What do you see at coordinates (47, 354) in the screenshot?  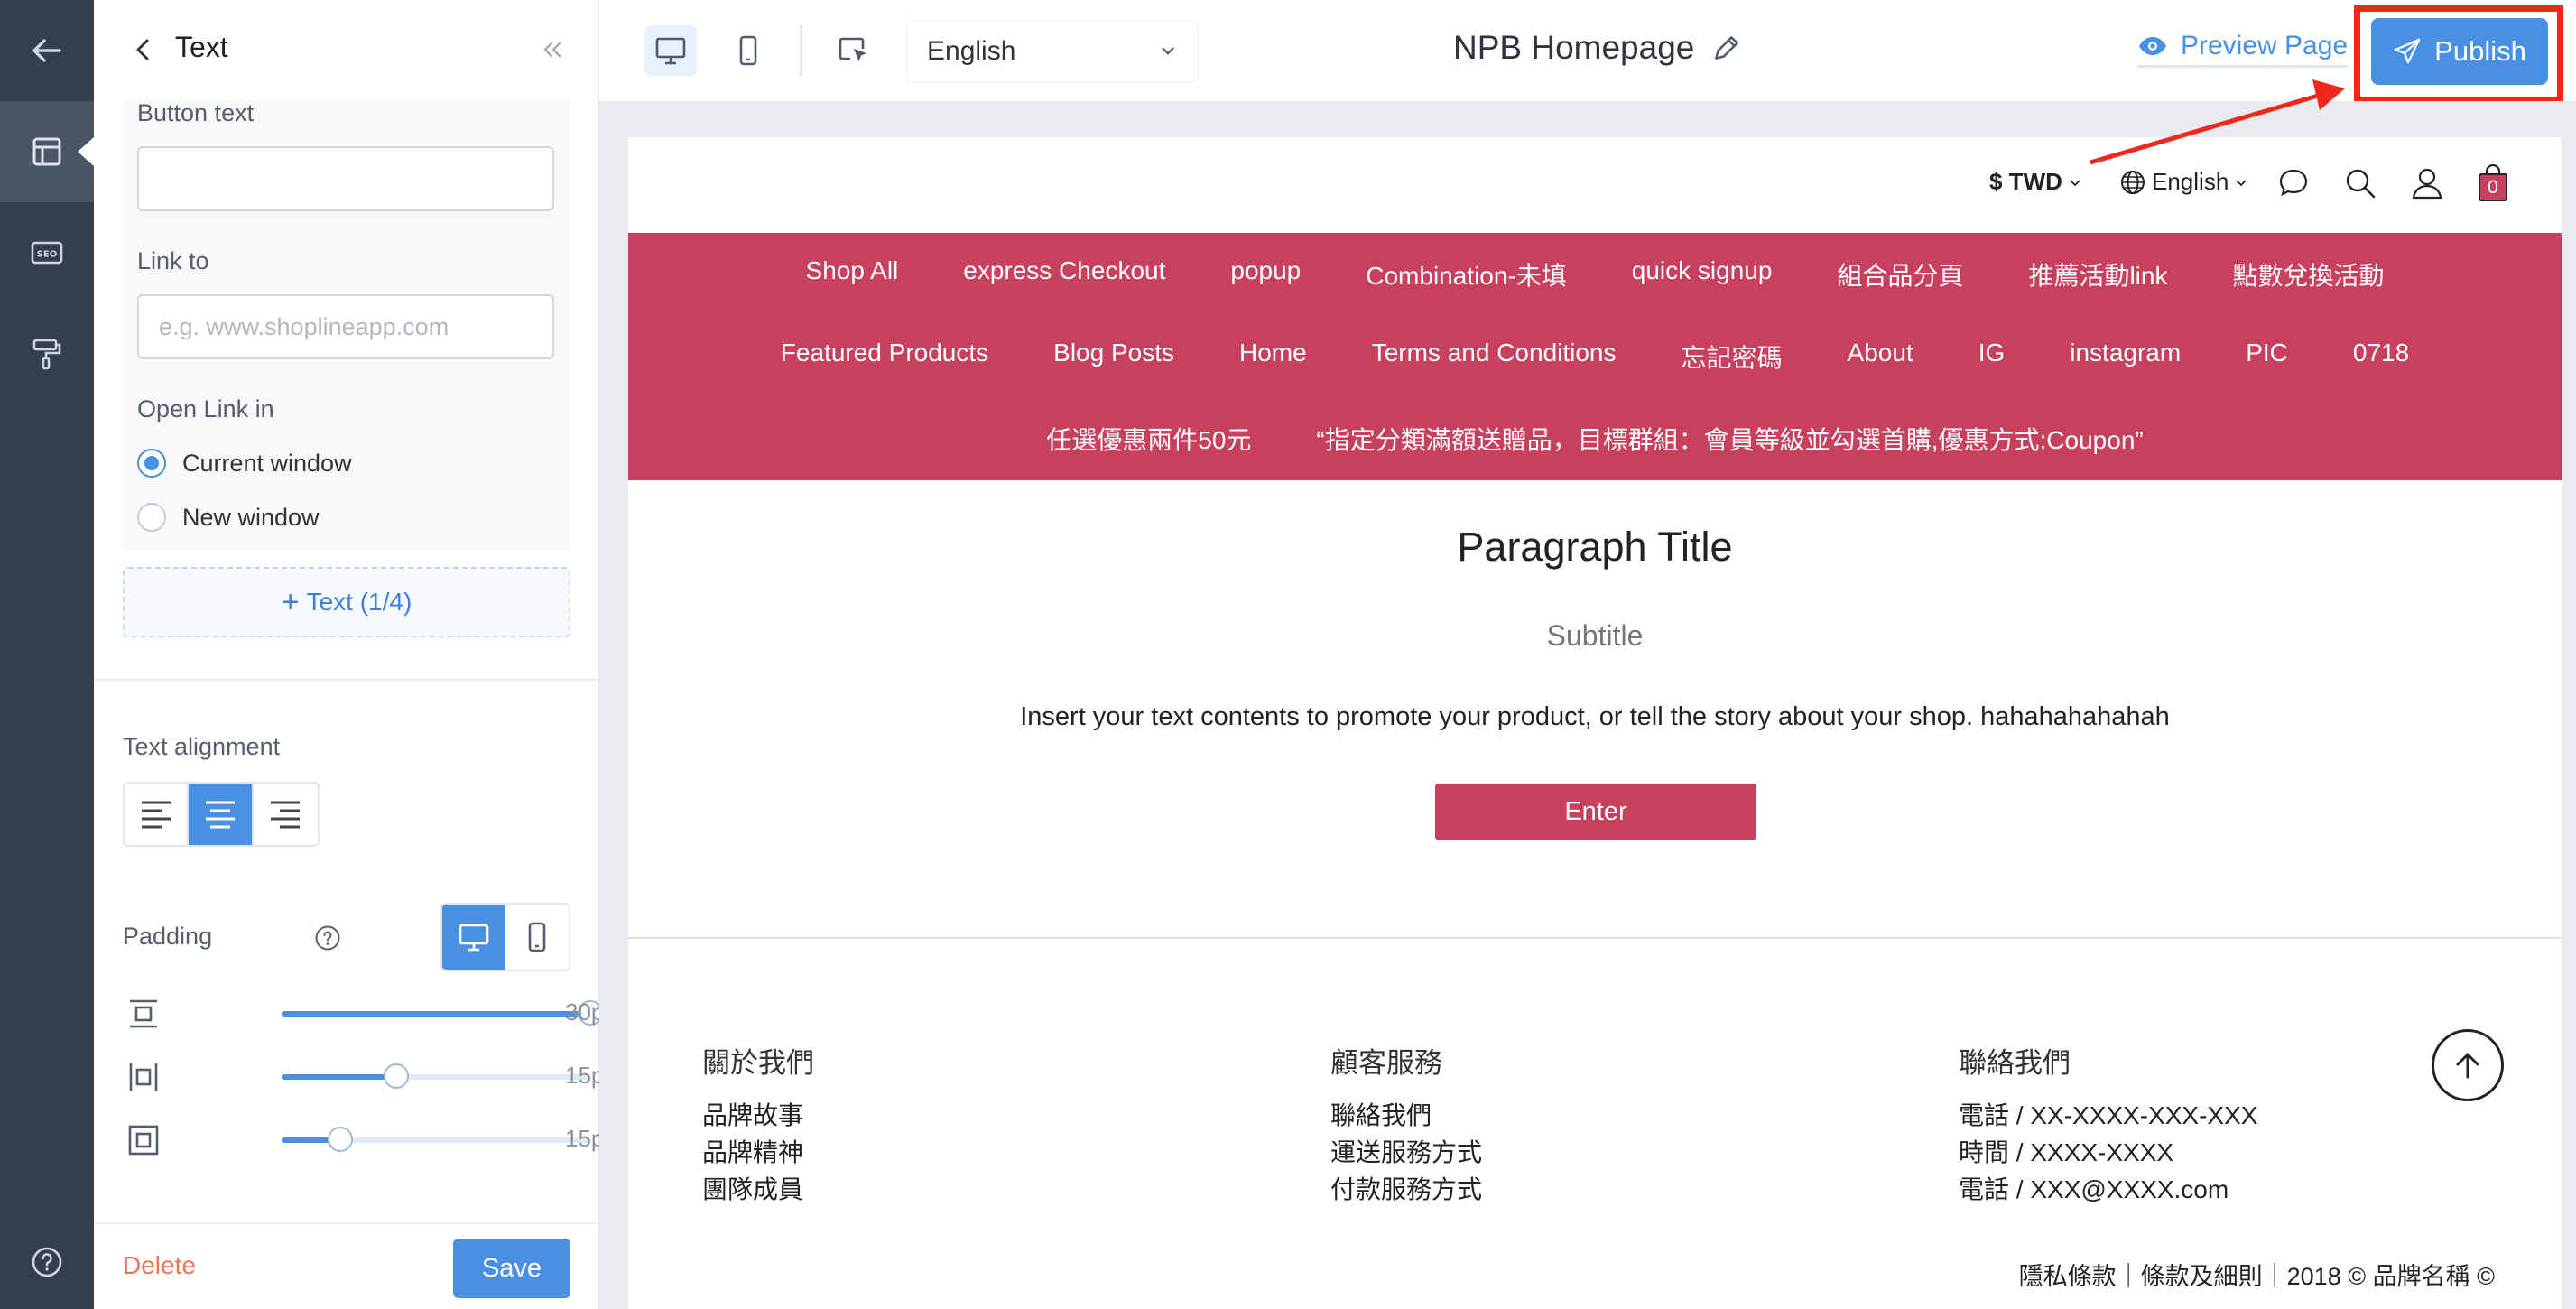 I see `theme-paint-button` at bounding box center [47, 354].